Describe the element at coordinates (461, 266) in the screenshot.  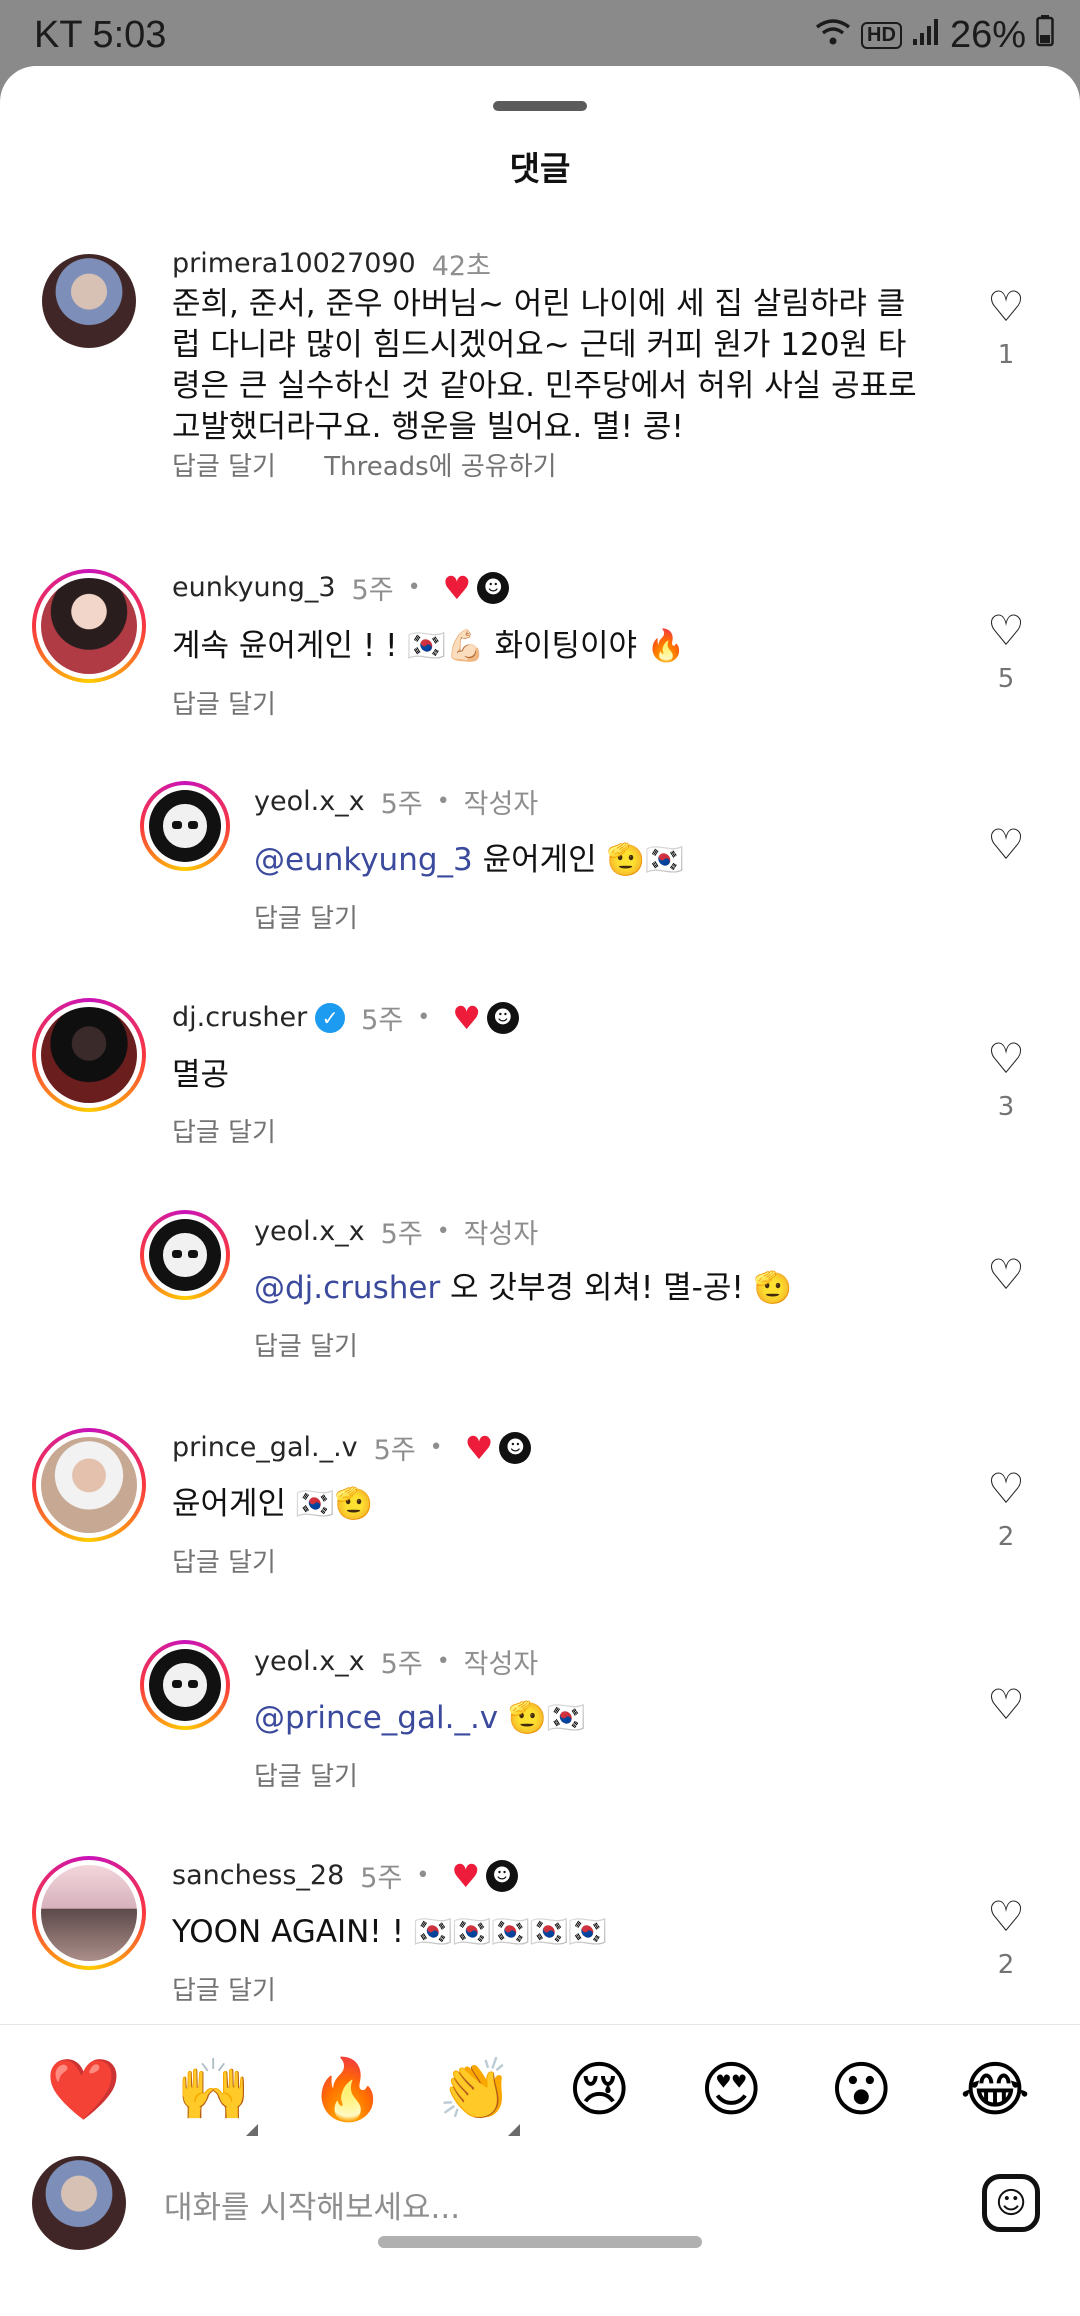
I see `comment-time: 42초` at that location.